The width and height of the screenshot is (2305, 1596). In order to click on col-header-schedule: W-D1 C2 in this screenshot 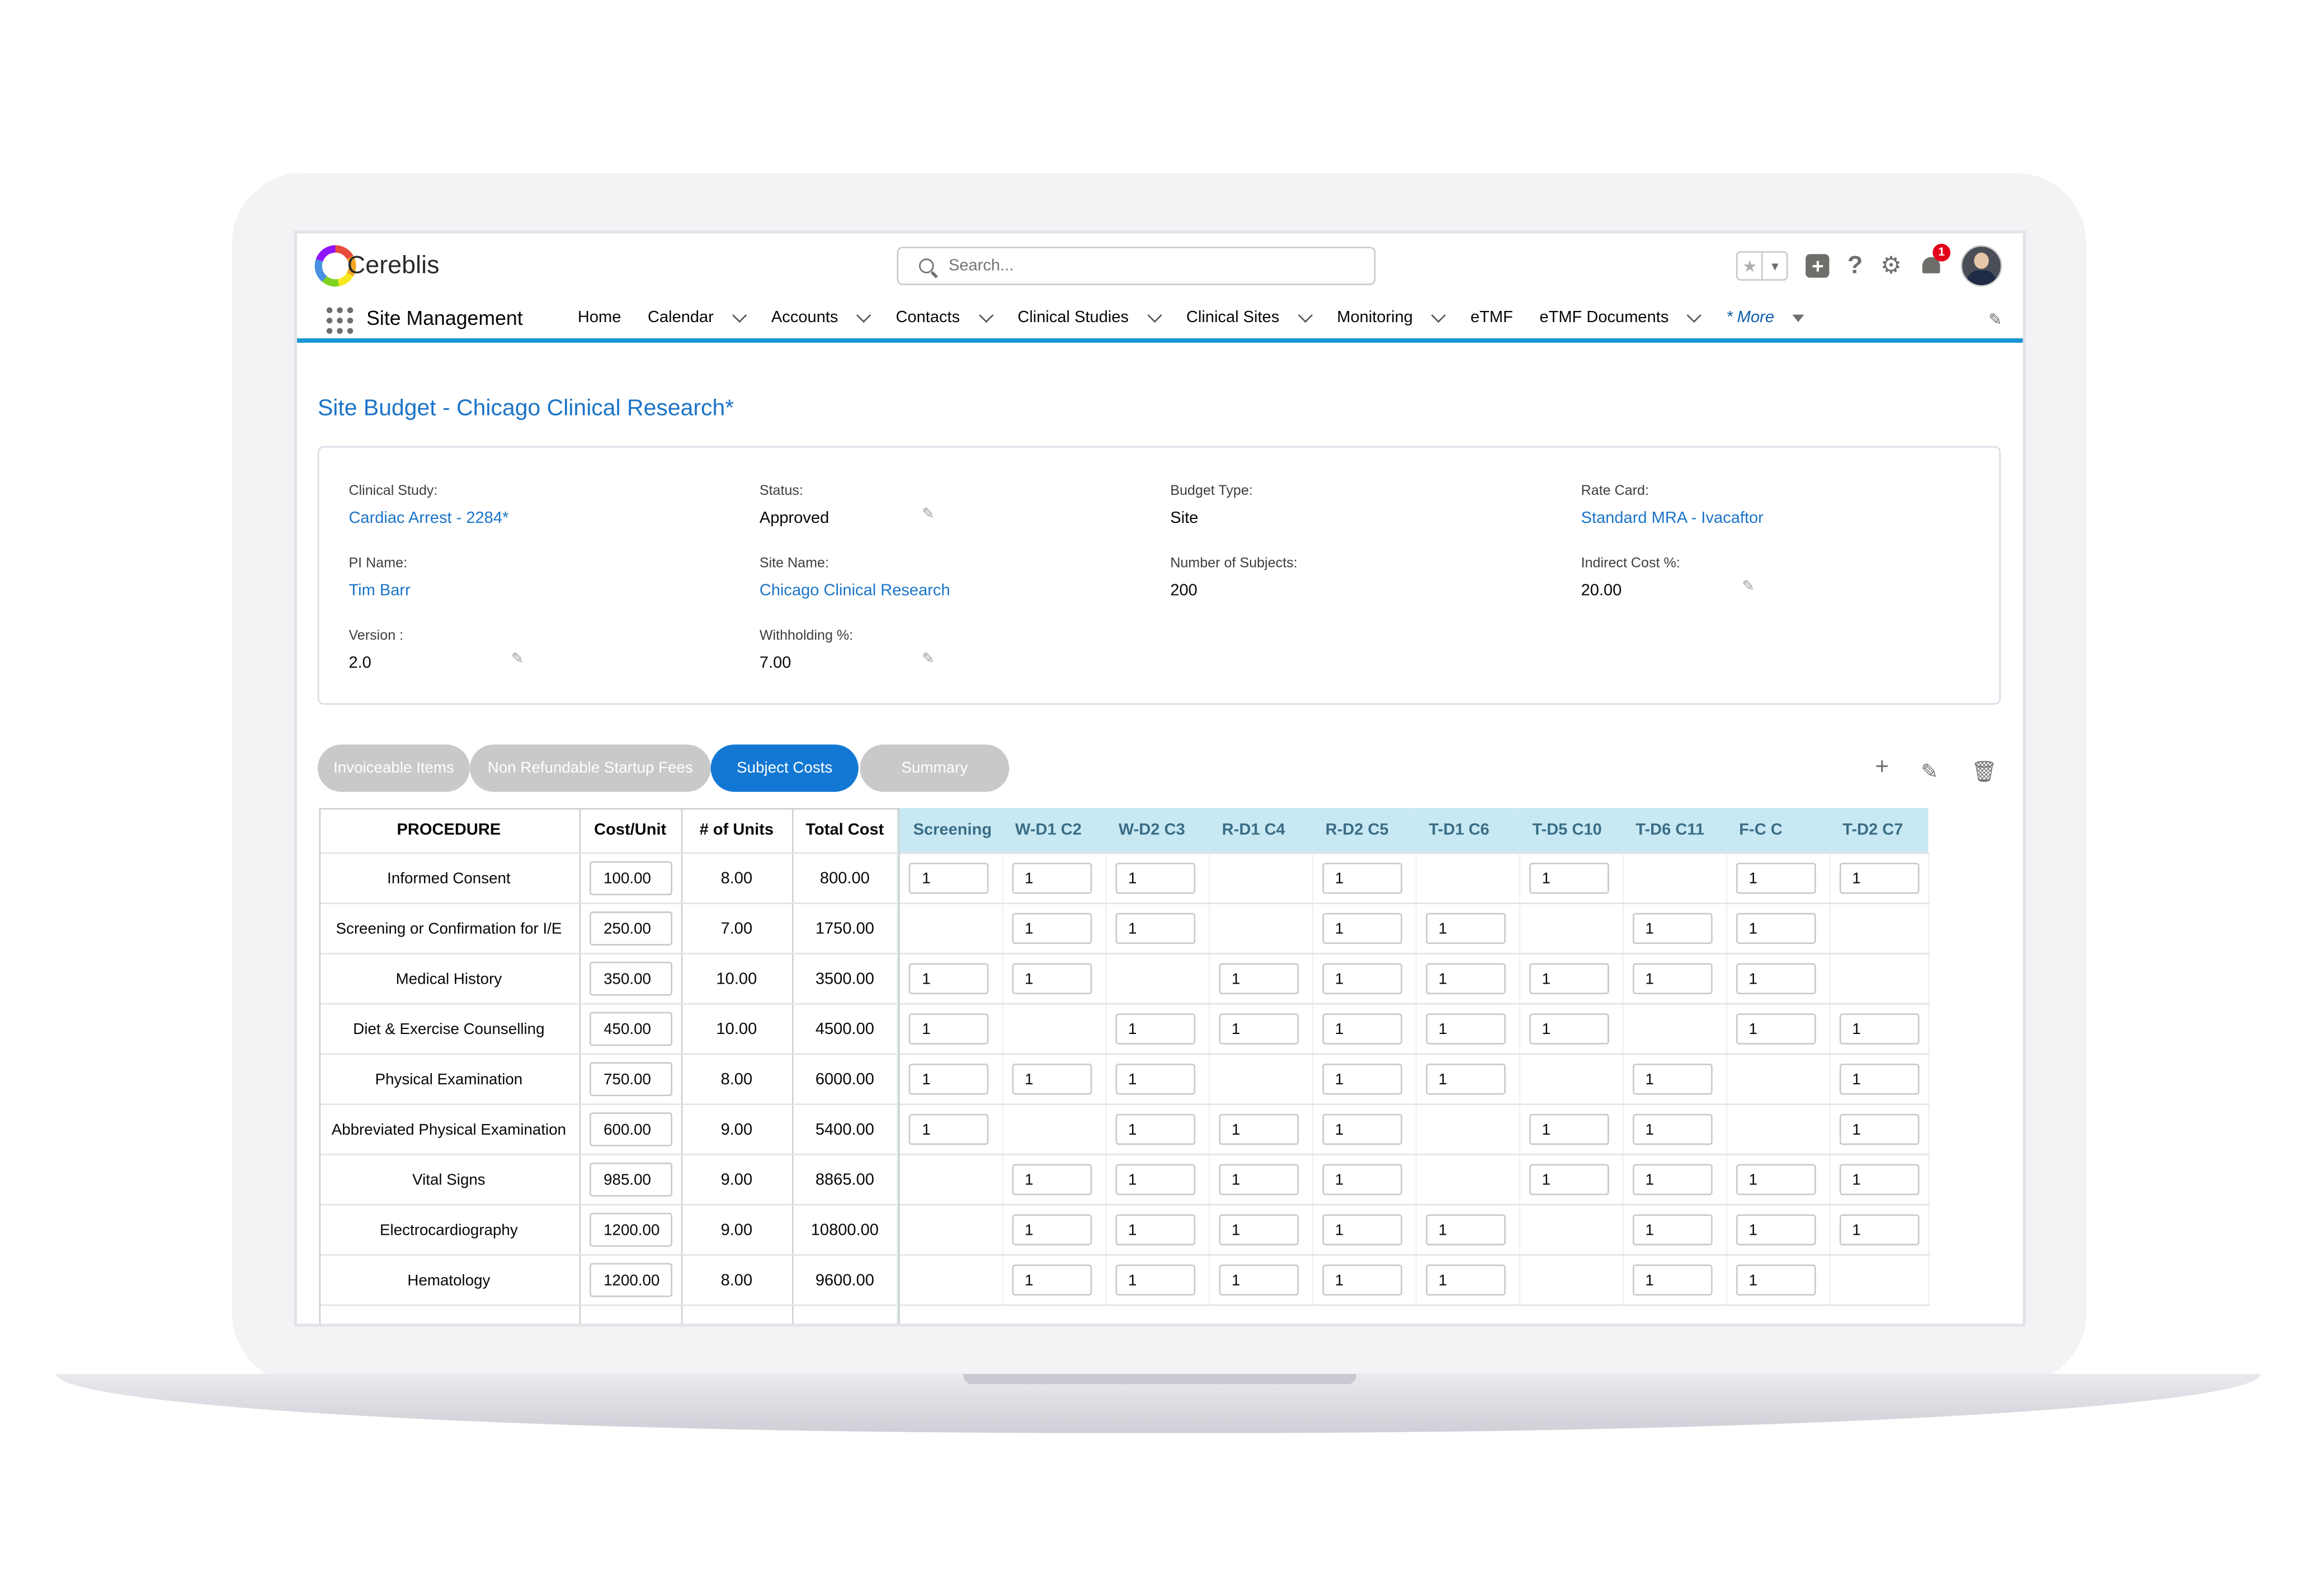, I will do `click(1053, 831)`.